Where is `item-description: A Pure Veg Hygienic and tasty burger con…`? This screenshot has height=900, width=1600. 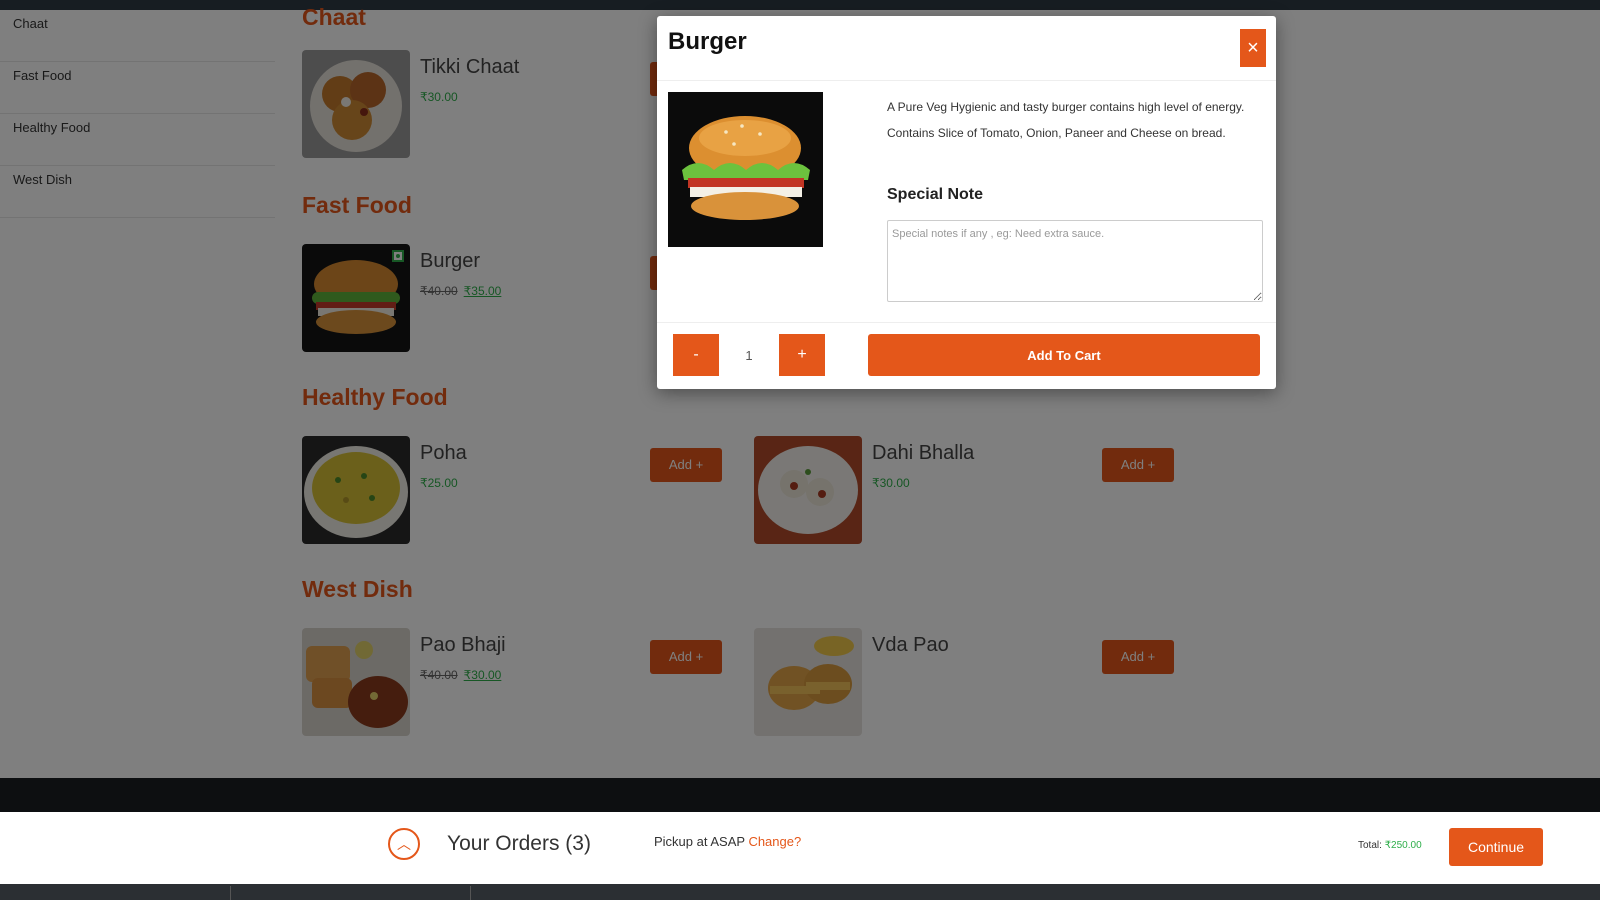
item-description: A Pure Veg Hygienic and tasty burger con… is located at coordinates (1066, 120).